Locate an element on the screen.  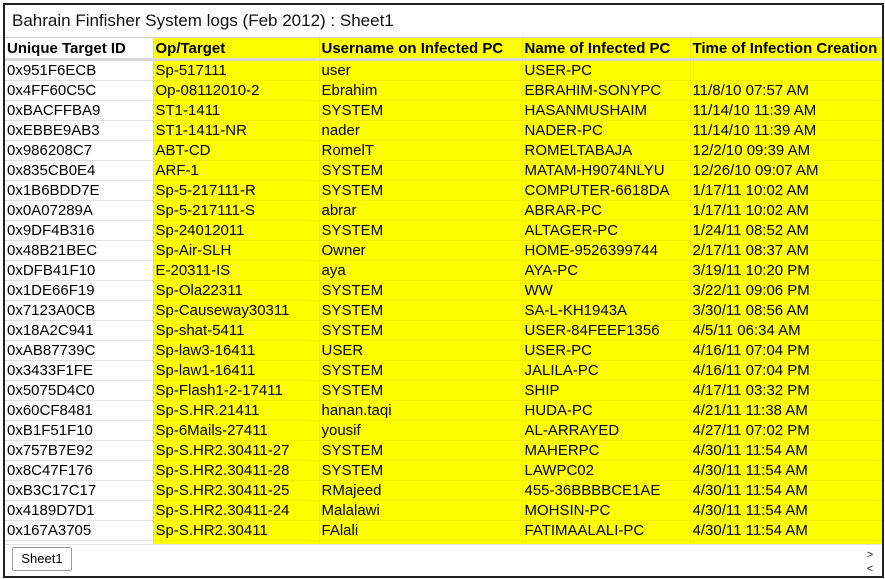
cell-infection-time: 1/24/11 08:52 AM is located at coordinates (786, 230).